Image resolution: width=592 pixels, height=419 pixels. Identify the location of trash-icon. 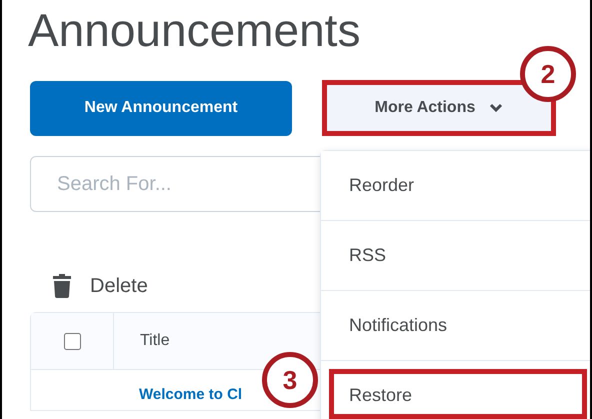
(62, 286).